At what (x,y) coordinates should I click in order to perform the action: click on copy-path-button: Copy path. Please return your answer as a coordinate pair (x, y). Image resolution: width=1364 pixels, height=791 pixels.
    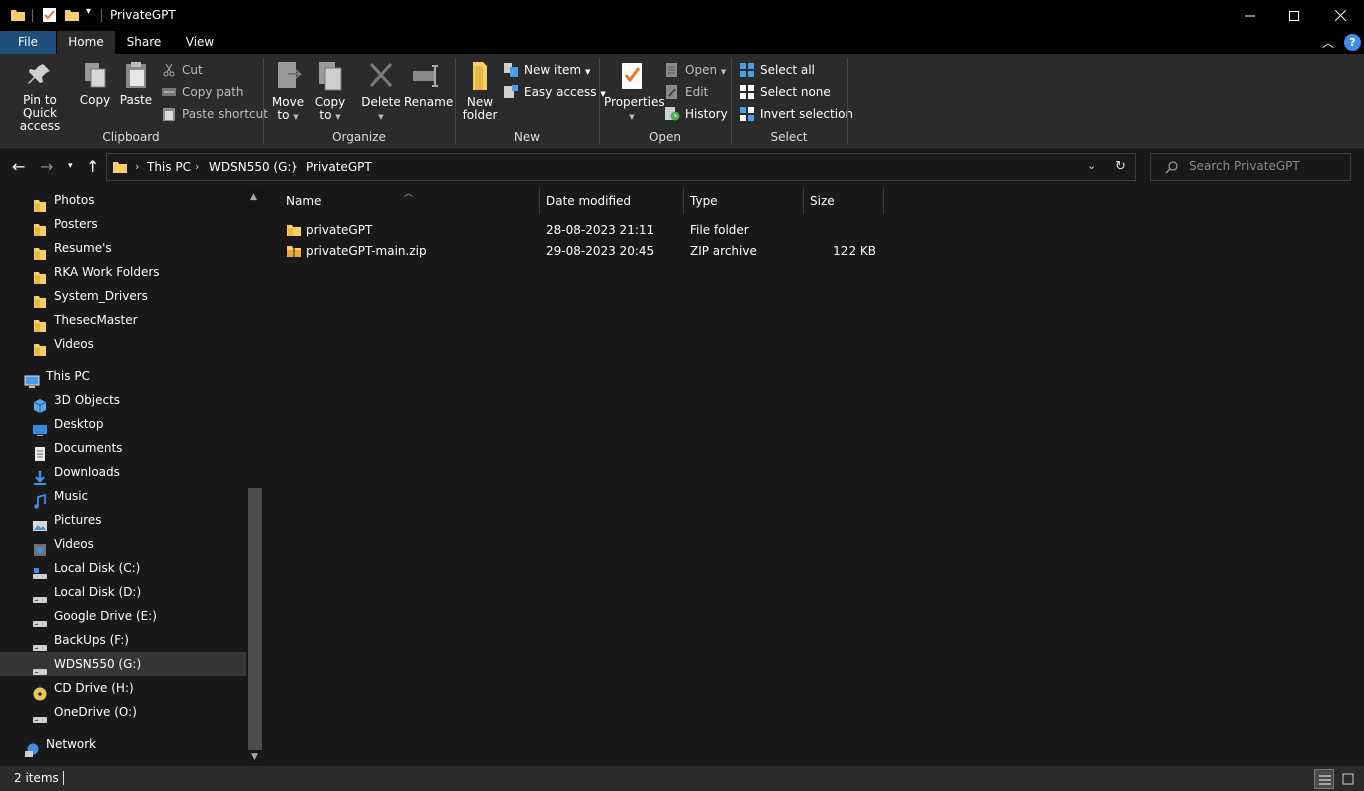
    Looking at the image, I should click on (203, 92).